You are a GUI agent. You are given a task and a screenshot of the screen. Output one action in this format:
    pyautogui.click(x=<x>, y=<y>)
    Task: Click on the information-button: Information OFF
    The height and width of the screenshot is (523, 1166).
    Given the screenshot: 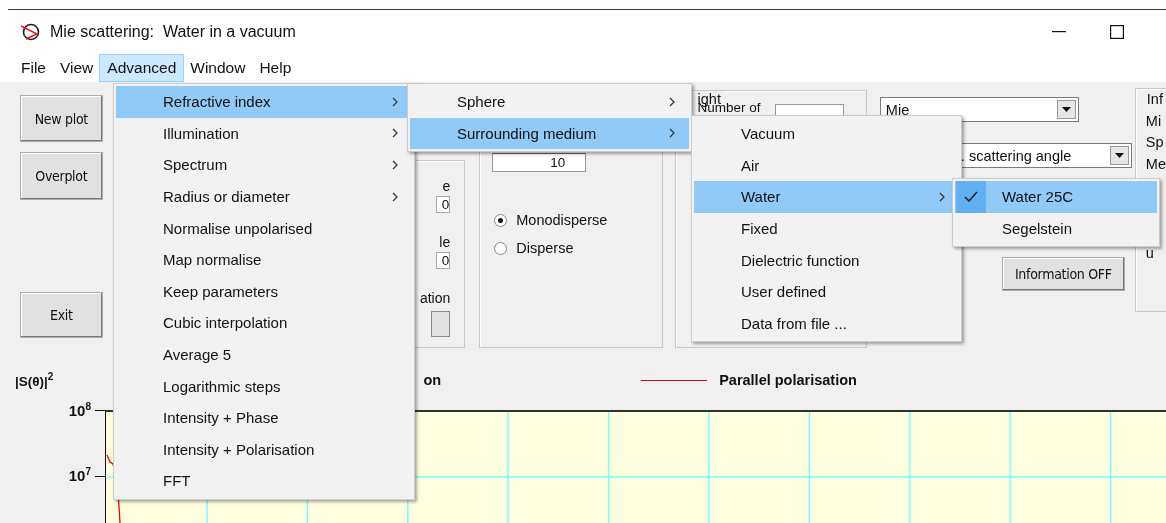 What is the action you would take?
    pyautogui.click(x=1063, y=274)
    